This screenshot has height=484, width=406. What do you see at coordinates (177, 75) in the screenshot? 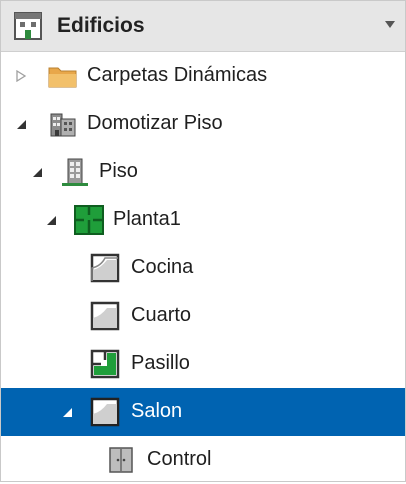
I see `tree-item-label: Carpetas Dinámicas` at bounding box center [177, 75].